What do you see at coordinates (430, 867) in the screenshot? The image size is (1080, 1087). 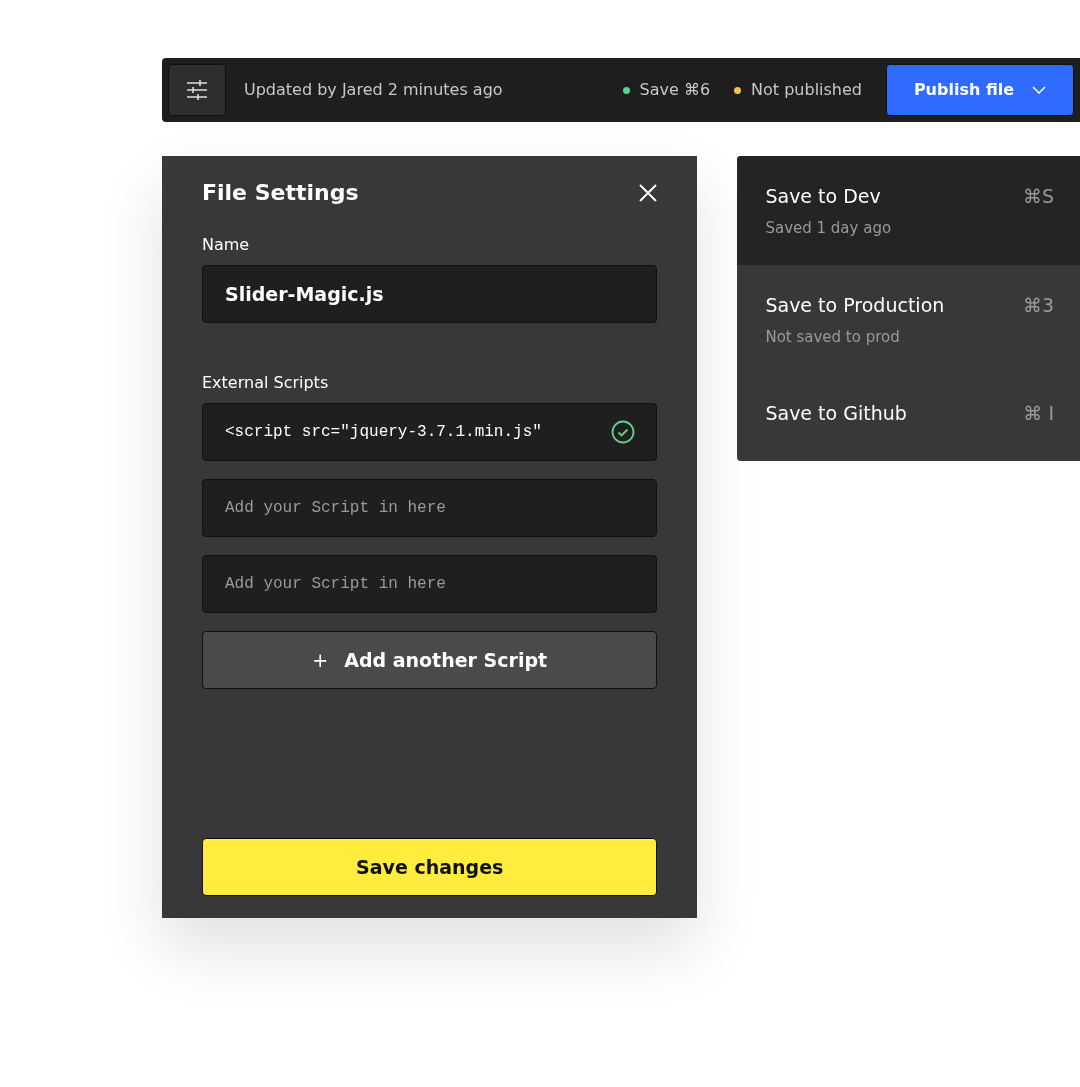 I see `save-changes-button: Save changes` at bounding box center [430, 867].